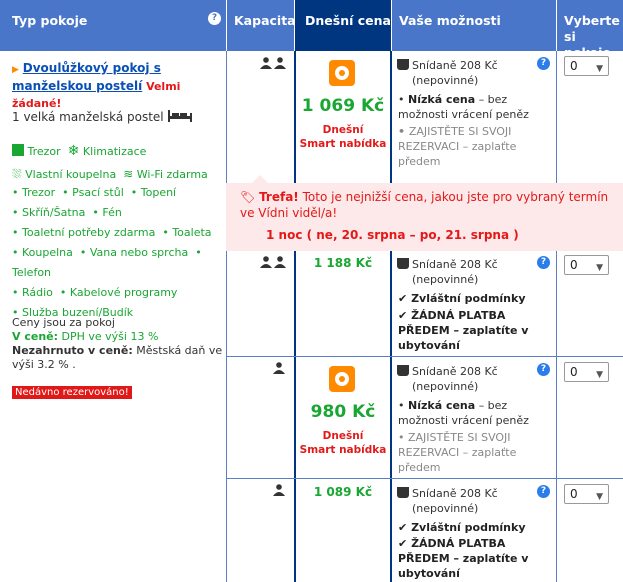 Image resolution: width=623 pixels, height=582 pixels. I want to click on option-special-conditions: ✔ Zvláštní podmínky, so click(475, 298).